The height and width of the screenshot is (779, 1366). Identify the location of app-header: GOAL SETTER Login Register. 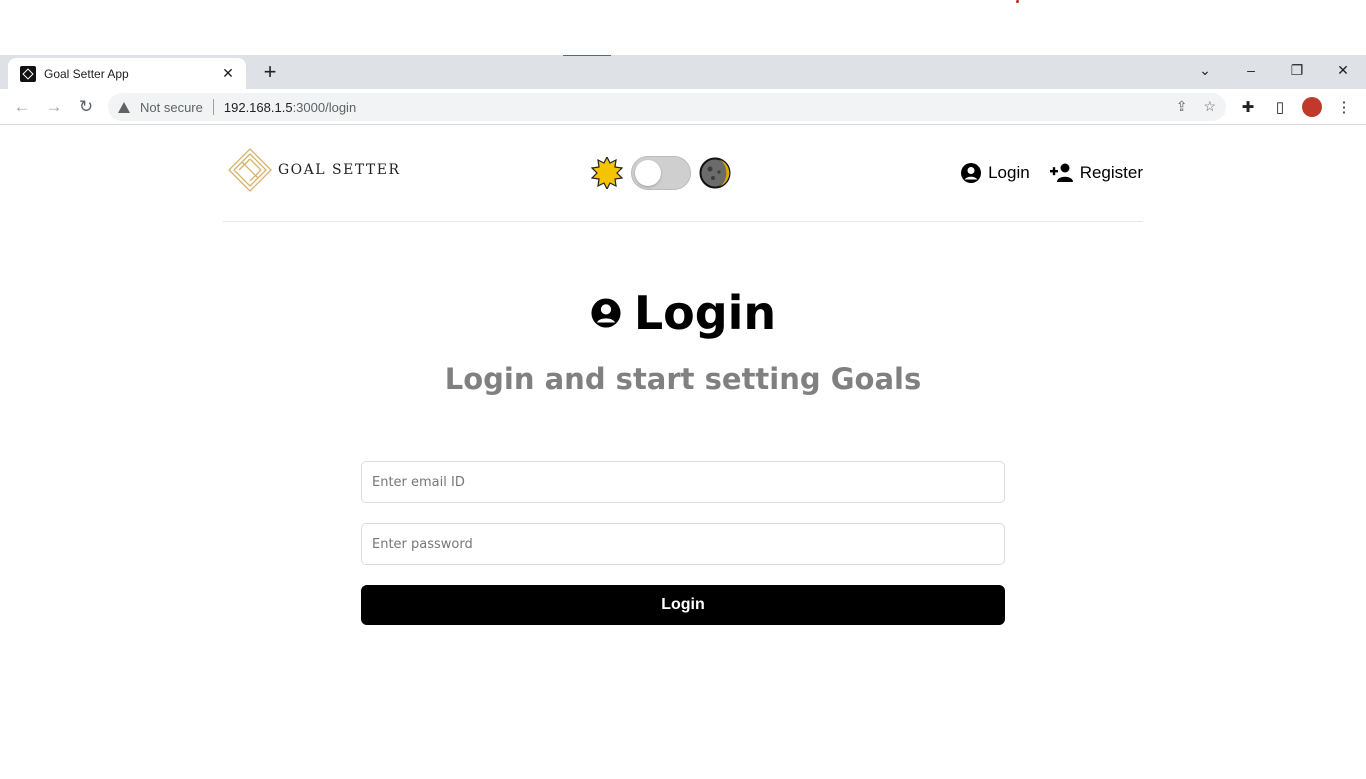
(683, 174).